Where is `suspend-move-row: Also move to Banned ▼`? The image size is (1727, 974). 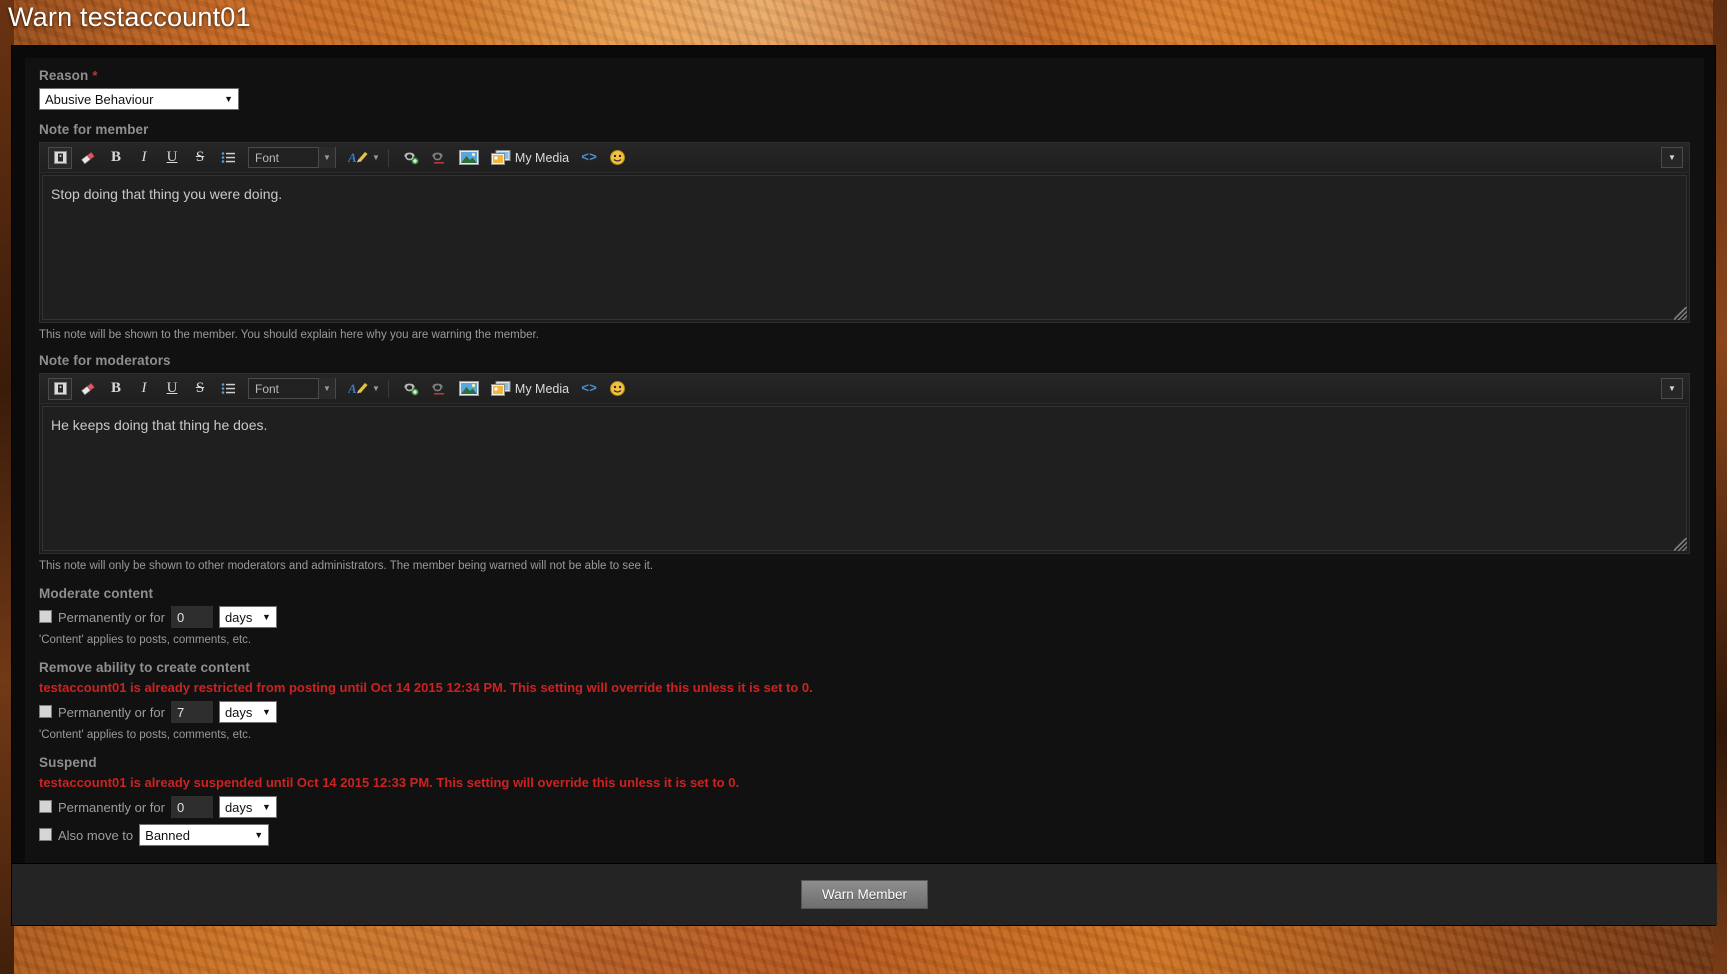
suspend-move-row: Also move to Banned ▼ is located at coordinates (864, 835).